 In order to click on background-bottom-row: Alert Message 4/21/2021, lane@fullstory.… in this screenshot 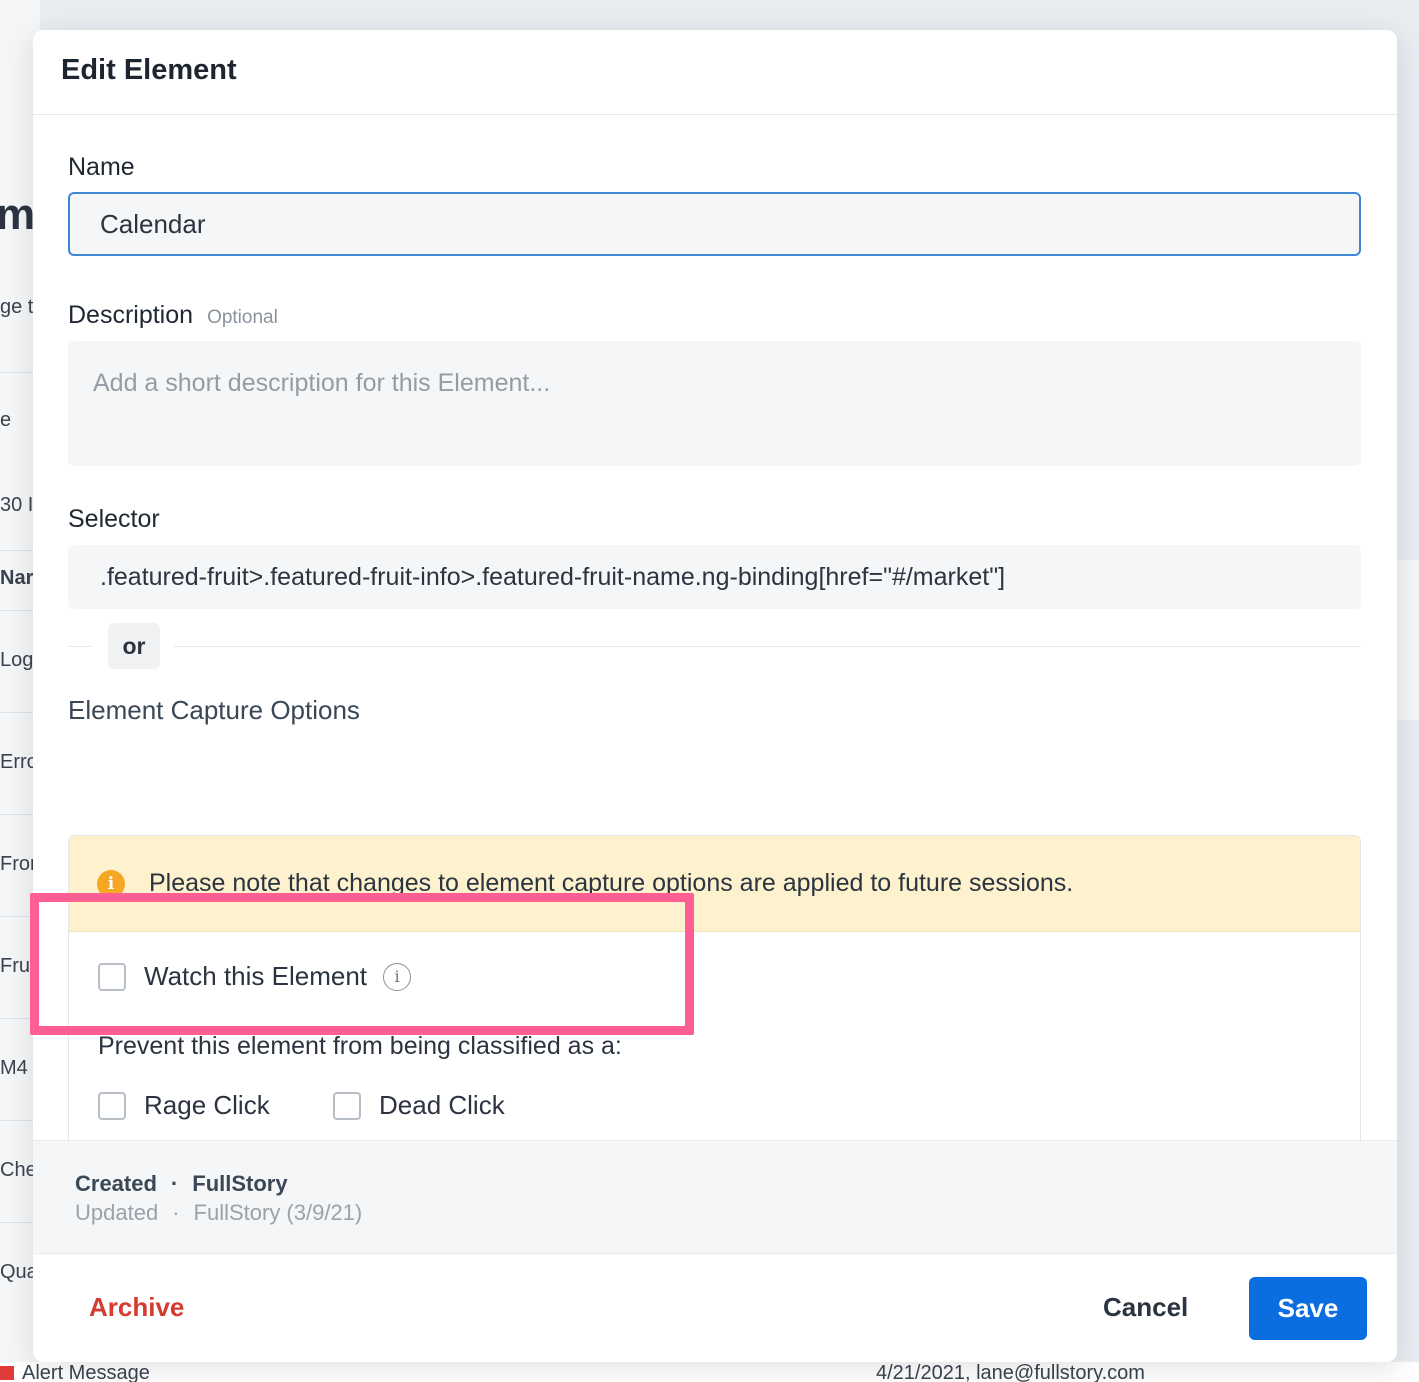, I will do `click(709, 1372)`.